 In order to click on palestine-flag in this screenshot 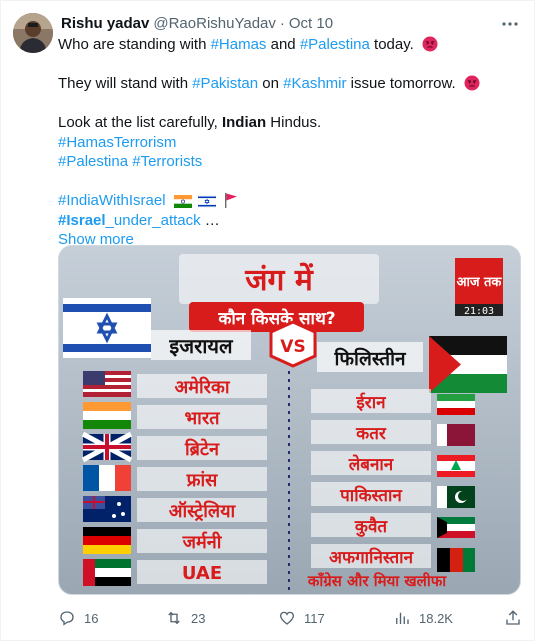, I will do `click(468, 364)`.